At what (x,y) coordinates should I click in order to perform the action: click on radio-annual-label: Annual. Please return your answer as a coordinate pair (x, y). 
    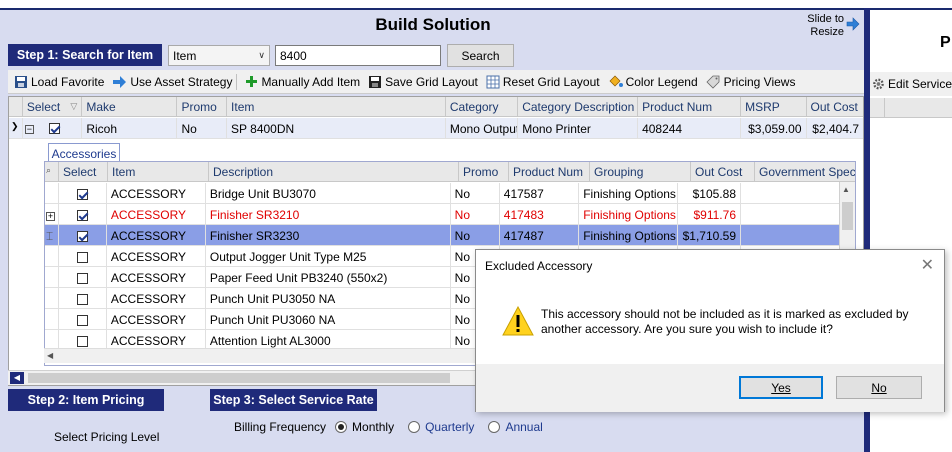
    Looking at the image, I should click on (523, 427).